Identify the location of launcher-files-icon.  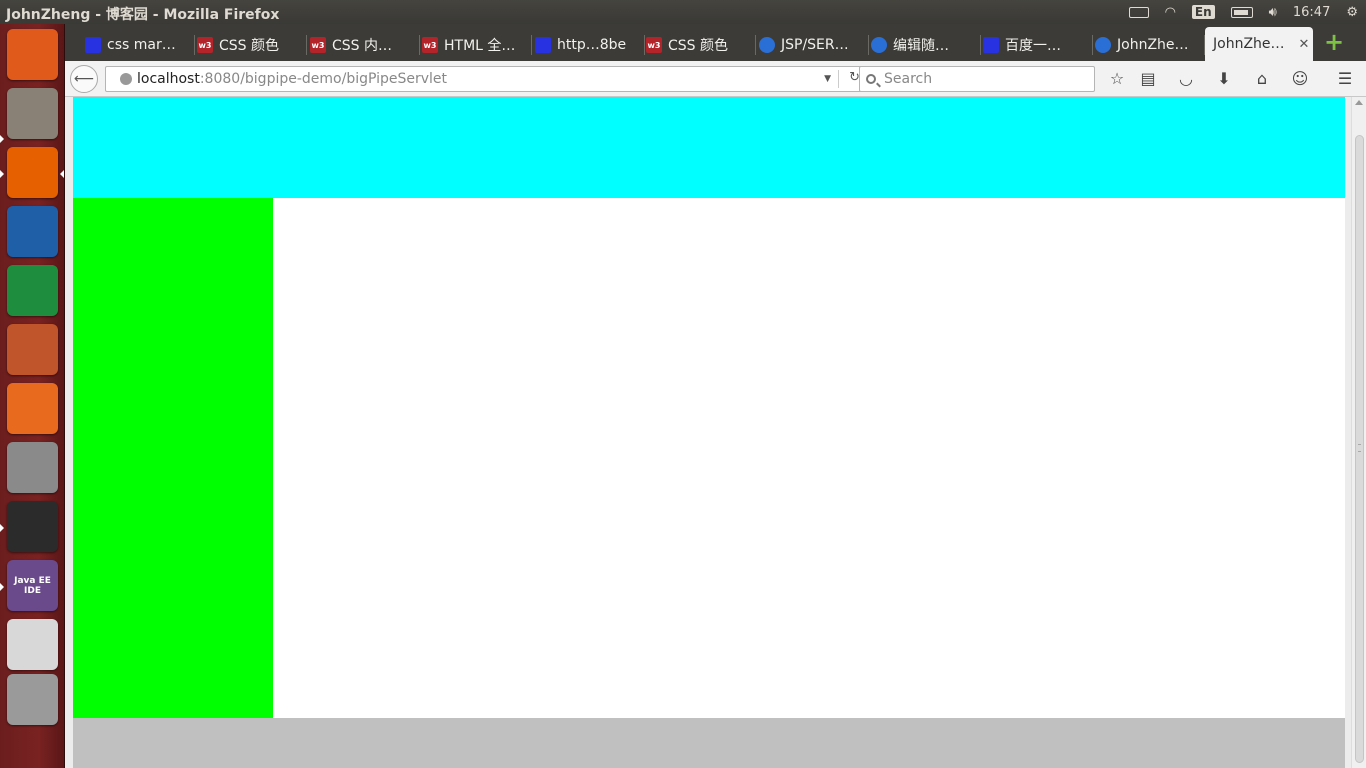
(32, 113).